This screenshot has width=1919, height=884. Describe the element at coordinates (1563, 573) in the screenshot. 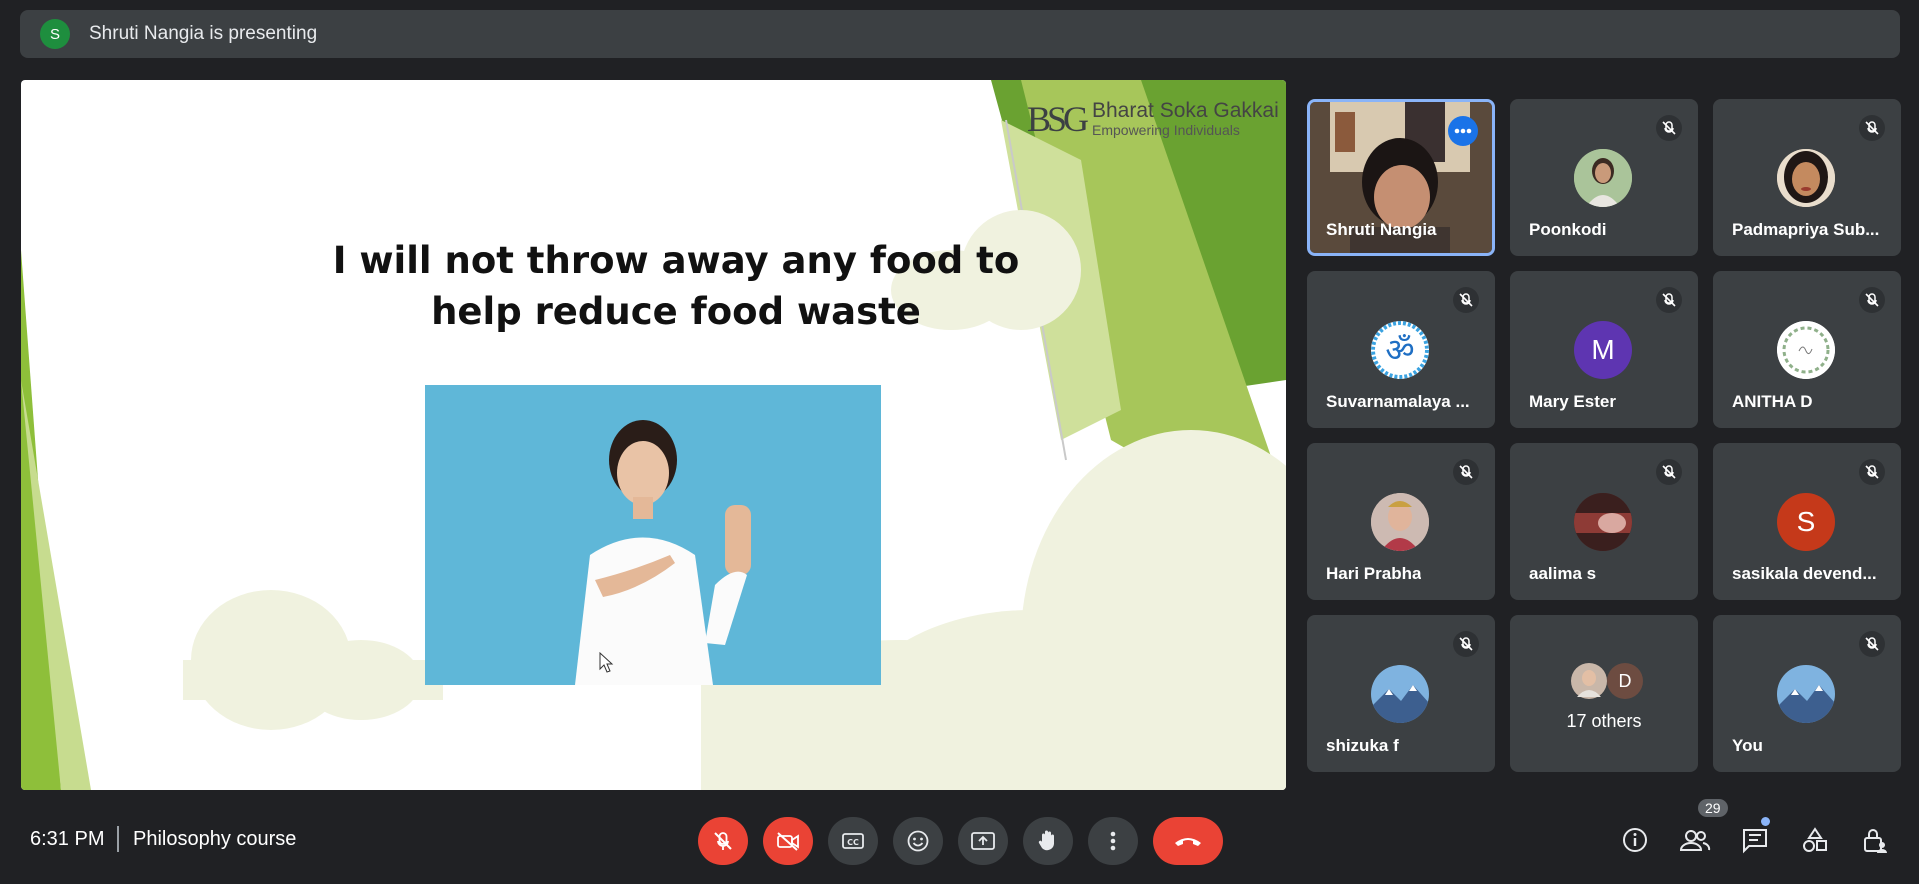

I see `participant-name: aalima s` at that location.